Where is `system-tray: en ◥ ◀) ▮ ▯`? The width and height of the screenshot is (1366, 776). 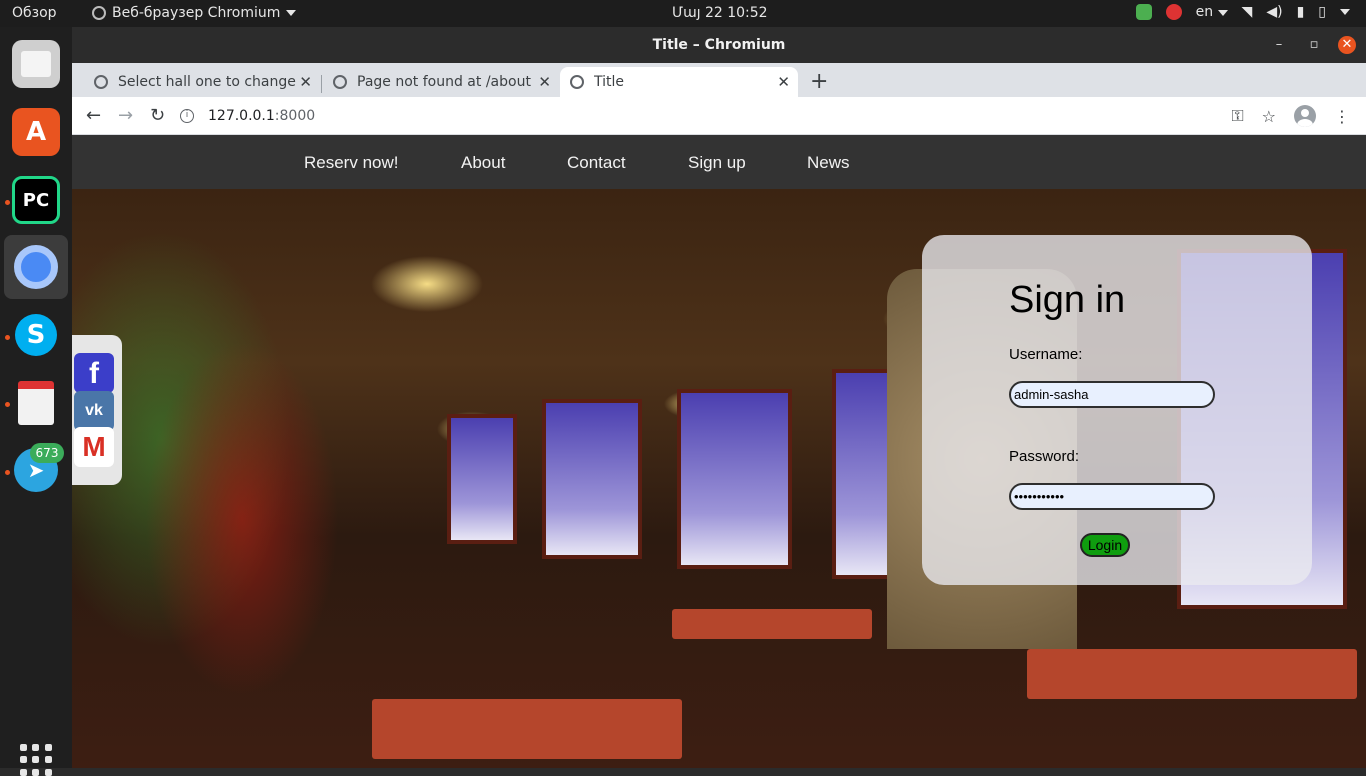
system-tray: en ◥ ◀) ▮ ▯ is located at coordinates (1242, 12).